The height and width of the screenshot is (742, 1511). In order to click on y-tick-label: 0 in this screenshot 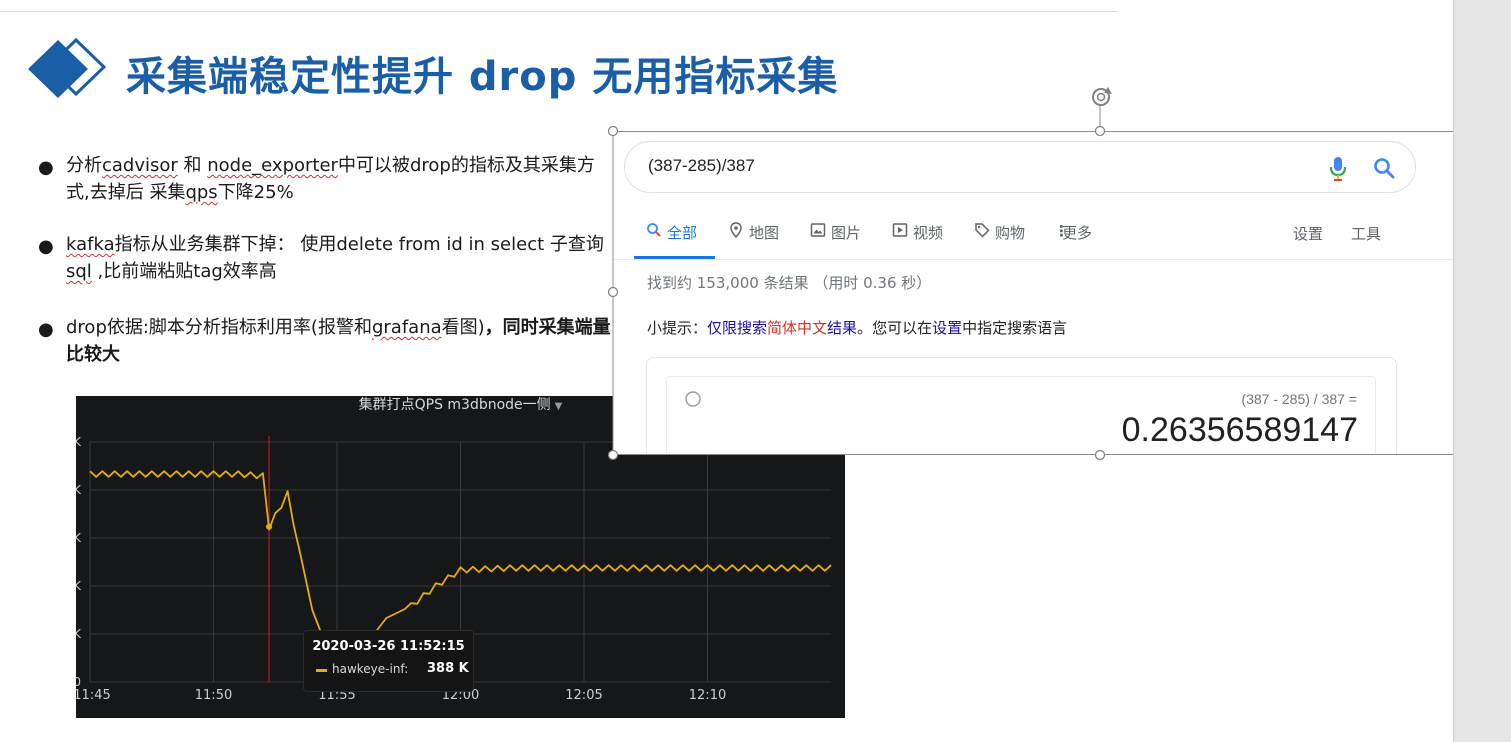, I will do `click(78, 682)`.